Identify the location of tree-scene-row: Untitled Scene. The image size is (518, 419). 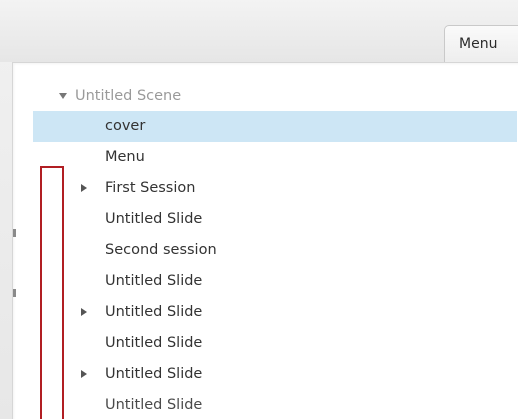
(275, 96).